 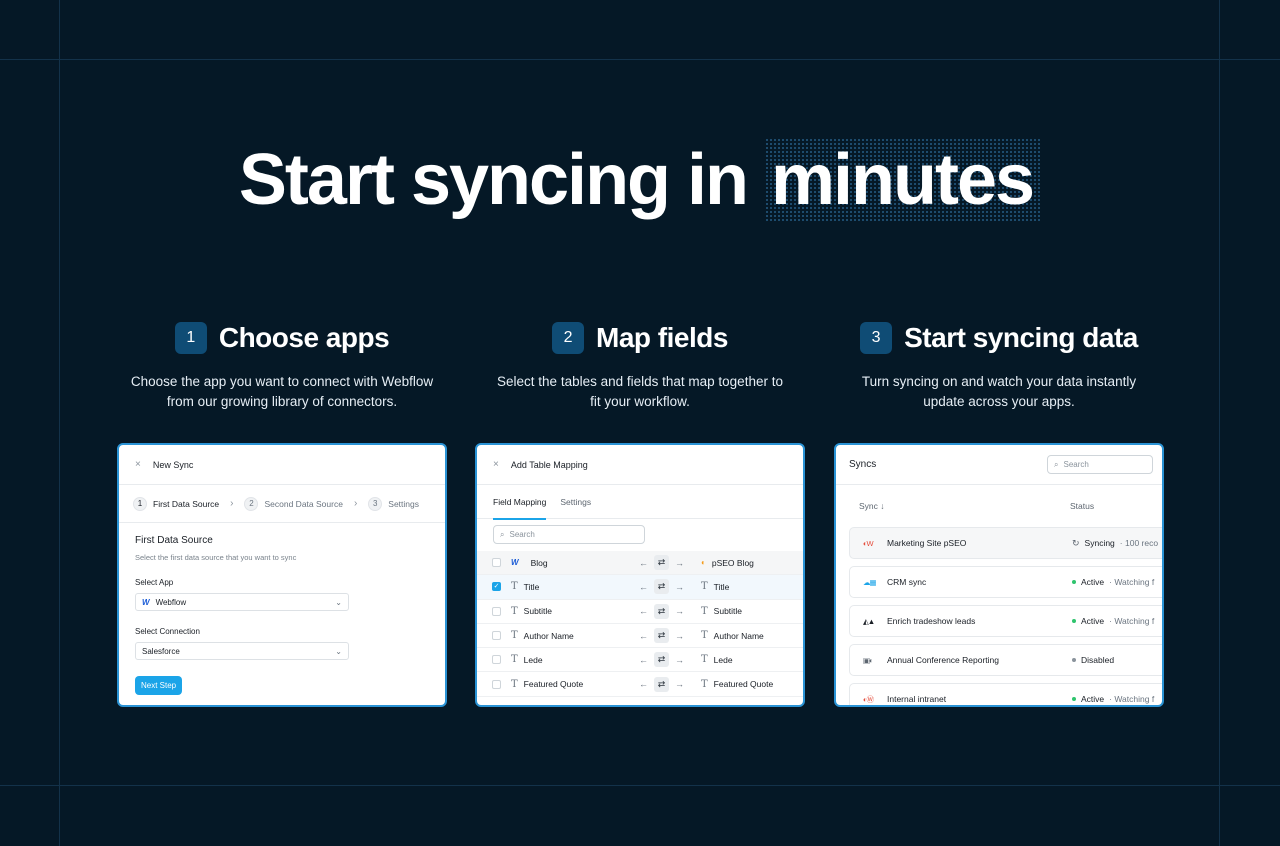 I want to click on tab-field-mapping: Field Mapping, so click(x=520, y=502).